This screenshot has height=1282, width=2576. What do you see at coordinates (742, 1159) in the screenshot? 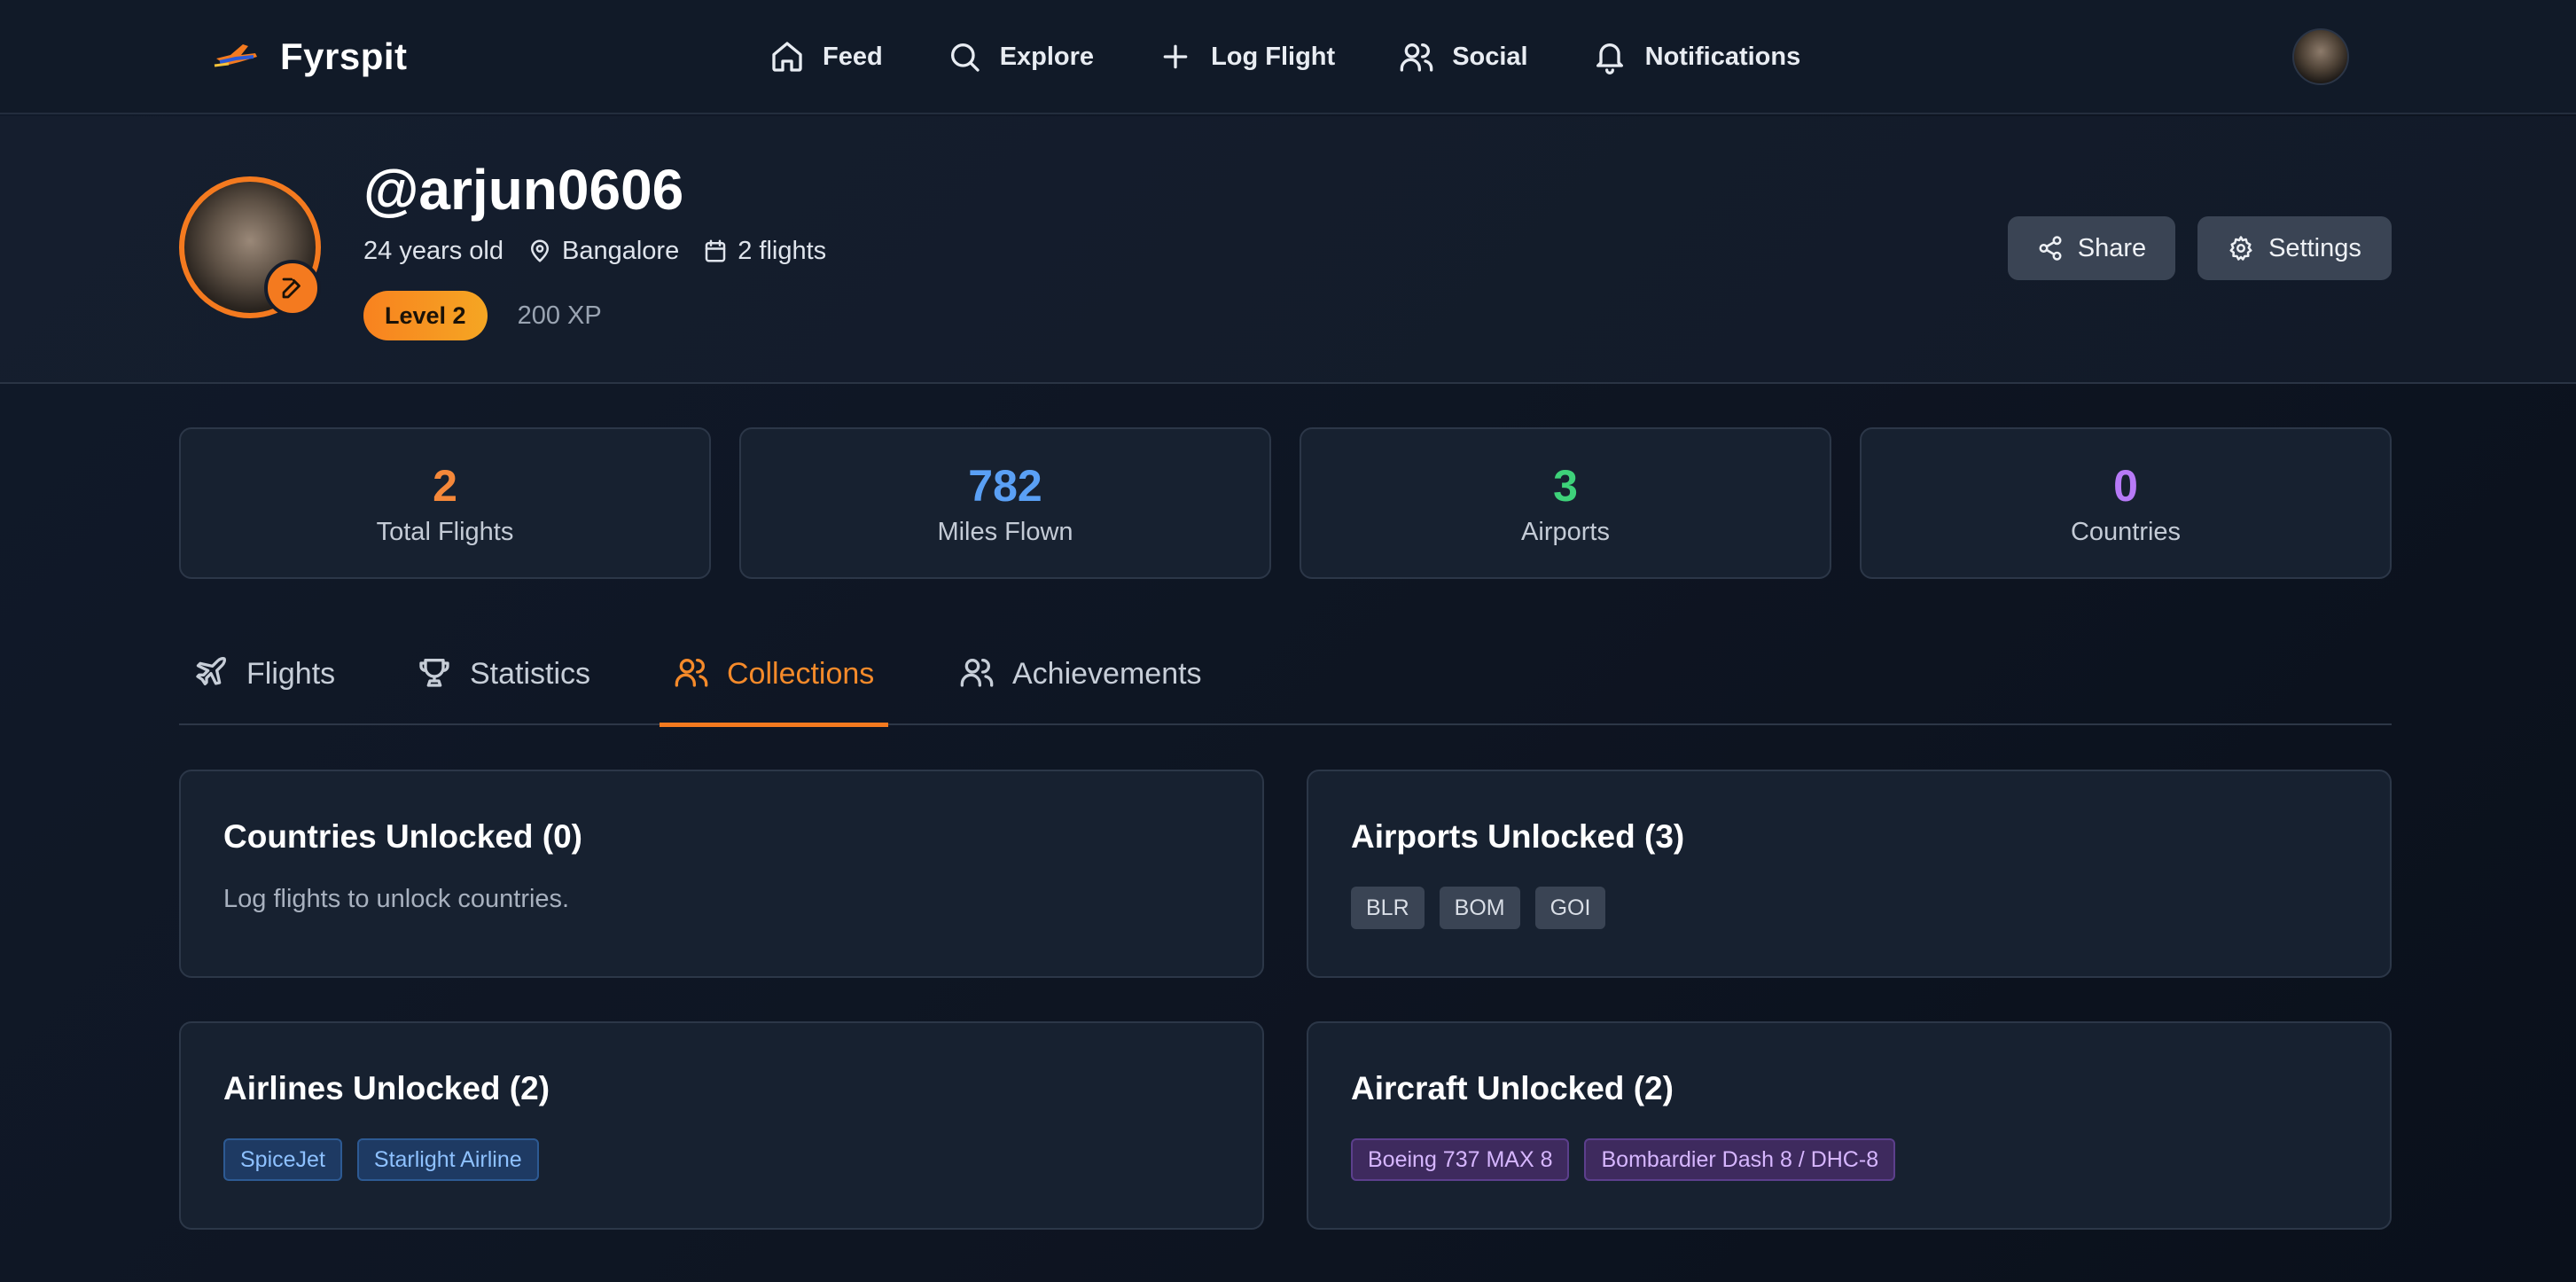
I see `airline-chips: SpiceJet Starlight Airline` at bounding box center [742, 1159].